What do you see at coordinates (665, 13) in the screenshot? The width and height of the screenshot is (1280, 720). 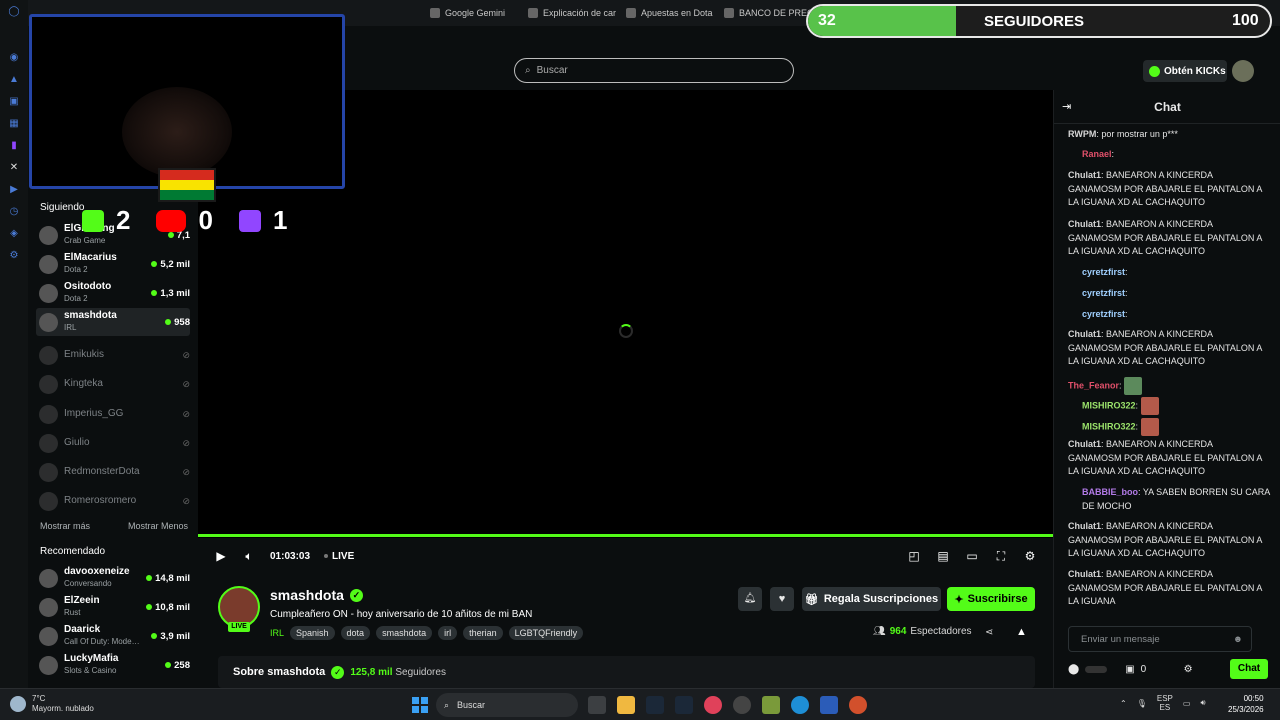 I see `browser-tab: Apuestas en Dota` at bounding box center [665, 13].